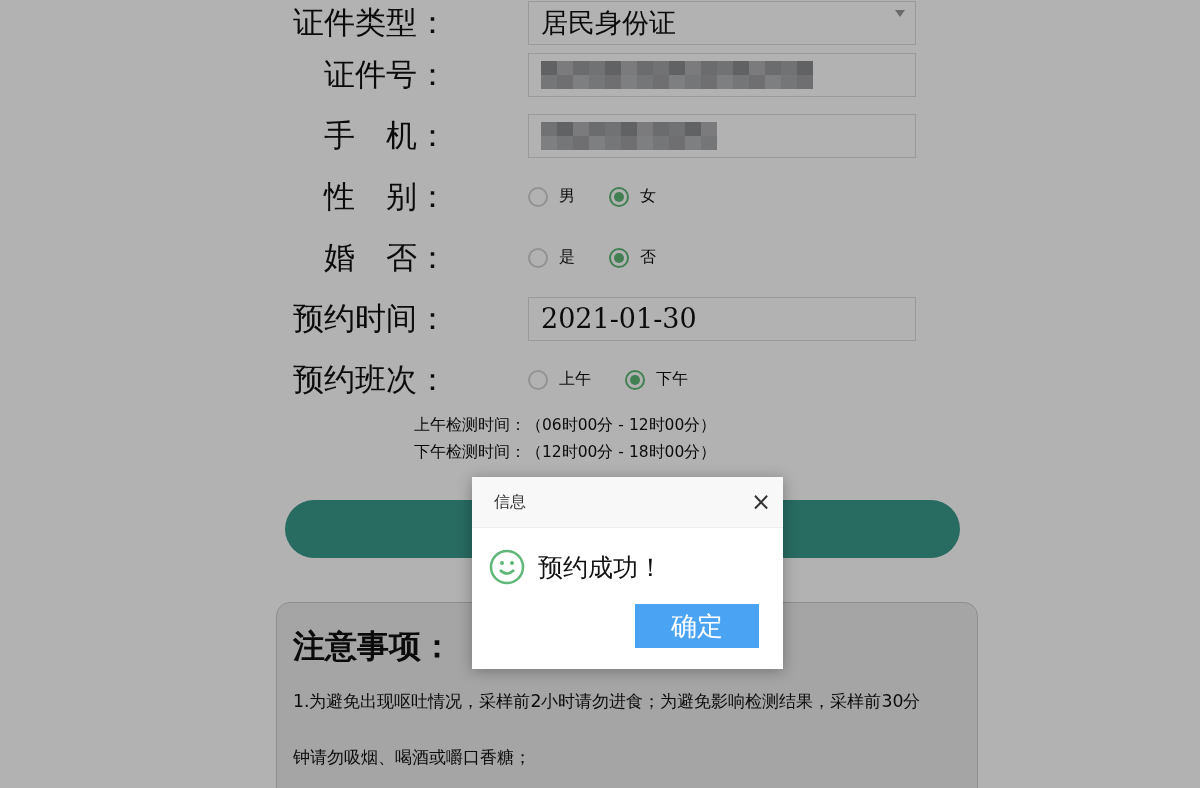 Image resolution: width=1200 pixels, height=788 pixels. What do you see at coordinates (632, 257) in the screenshot?
I see `radio-option: 否` at bounding box center [632, 257].